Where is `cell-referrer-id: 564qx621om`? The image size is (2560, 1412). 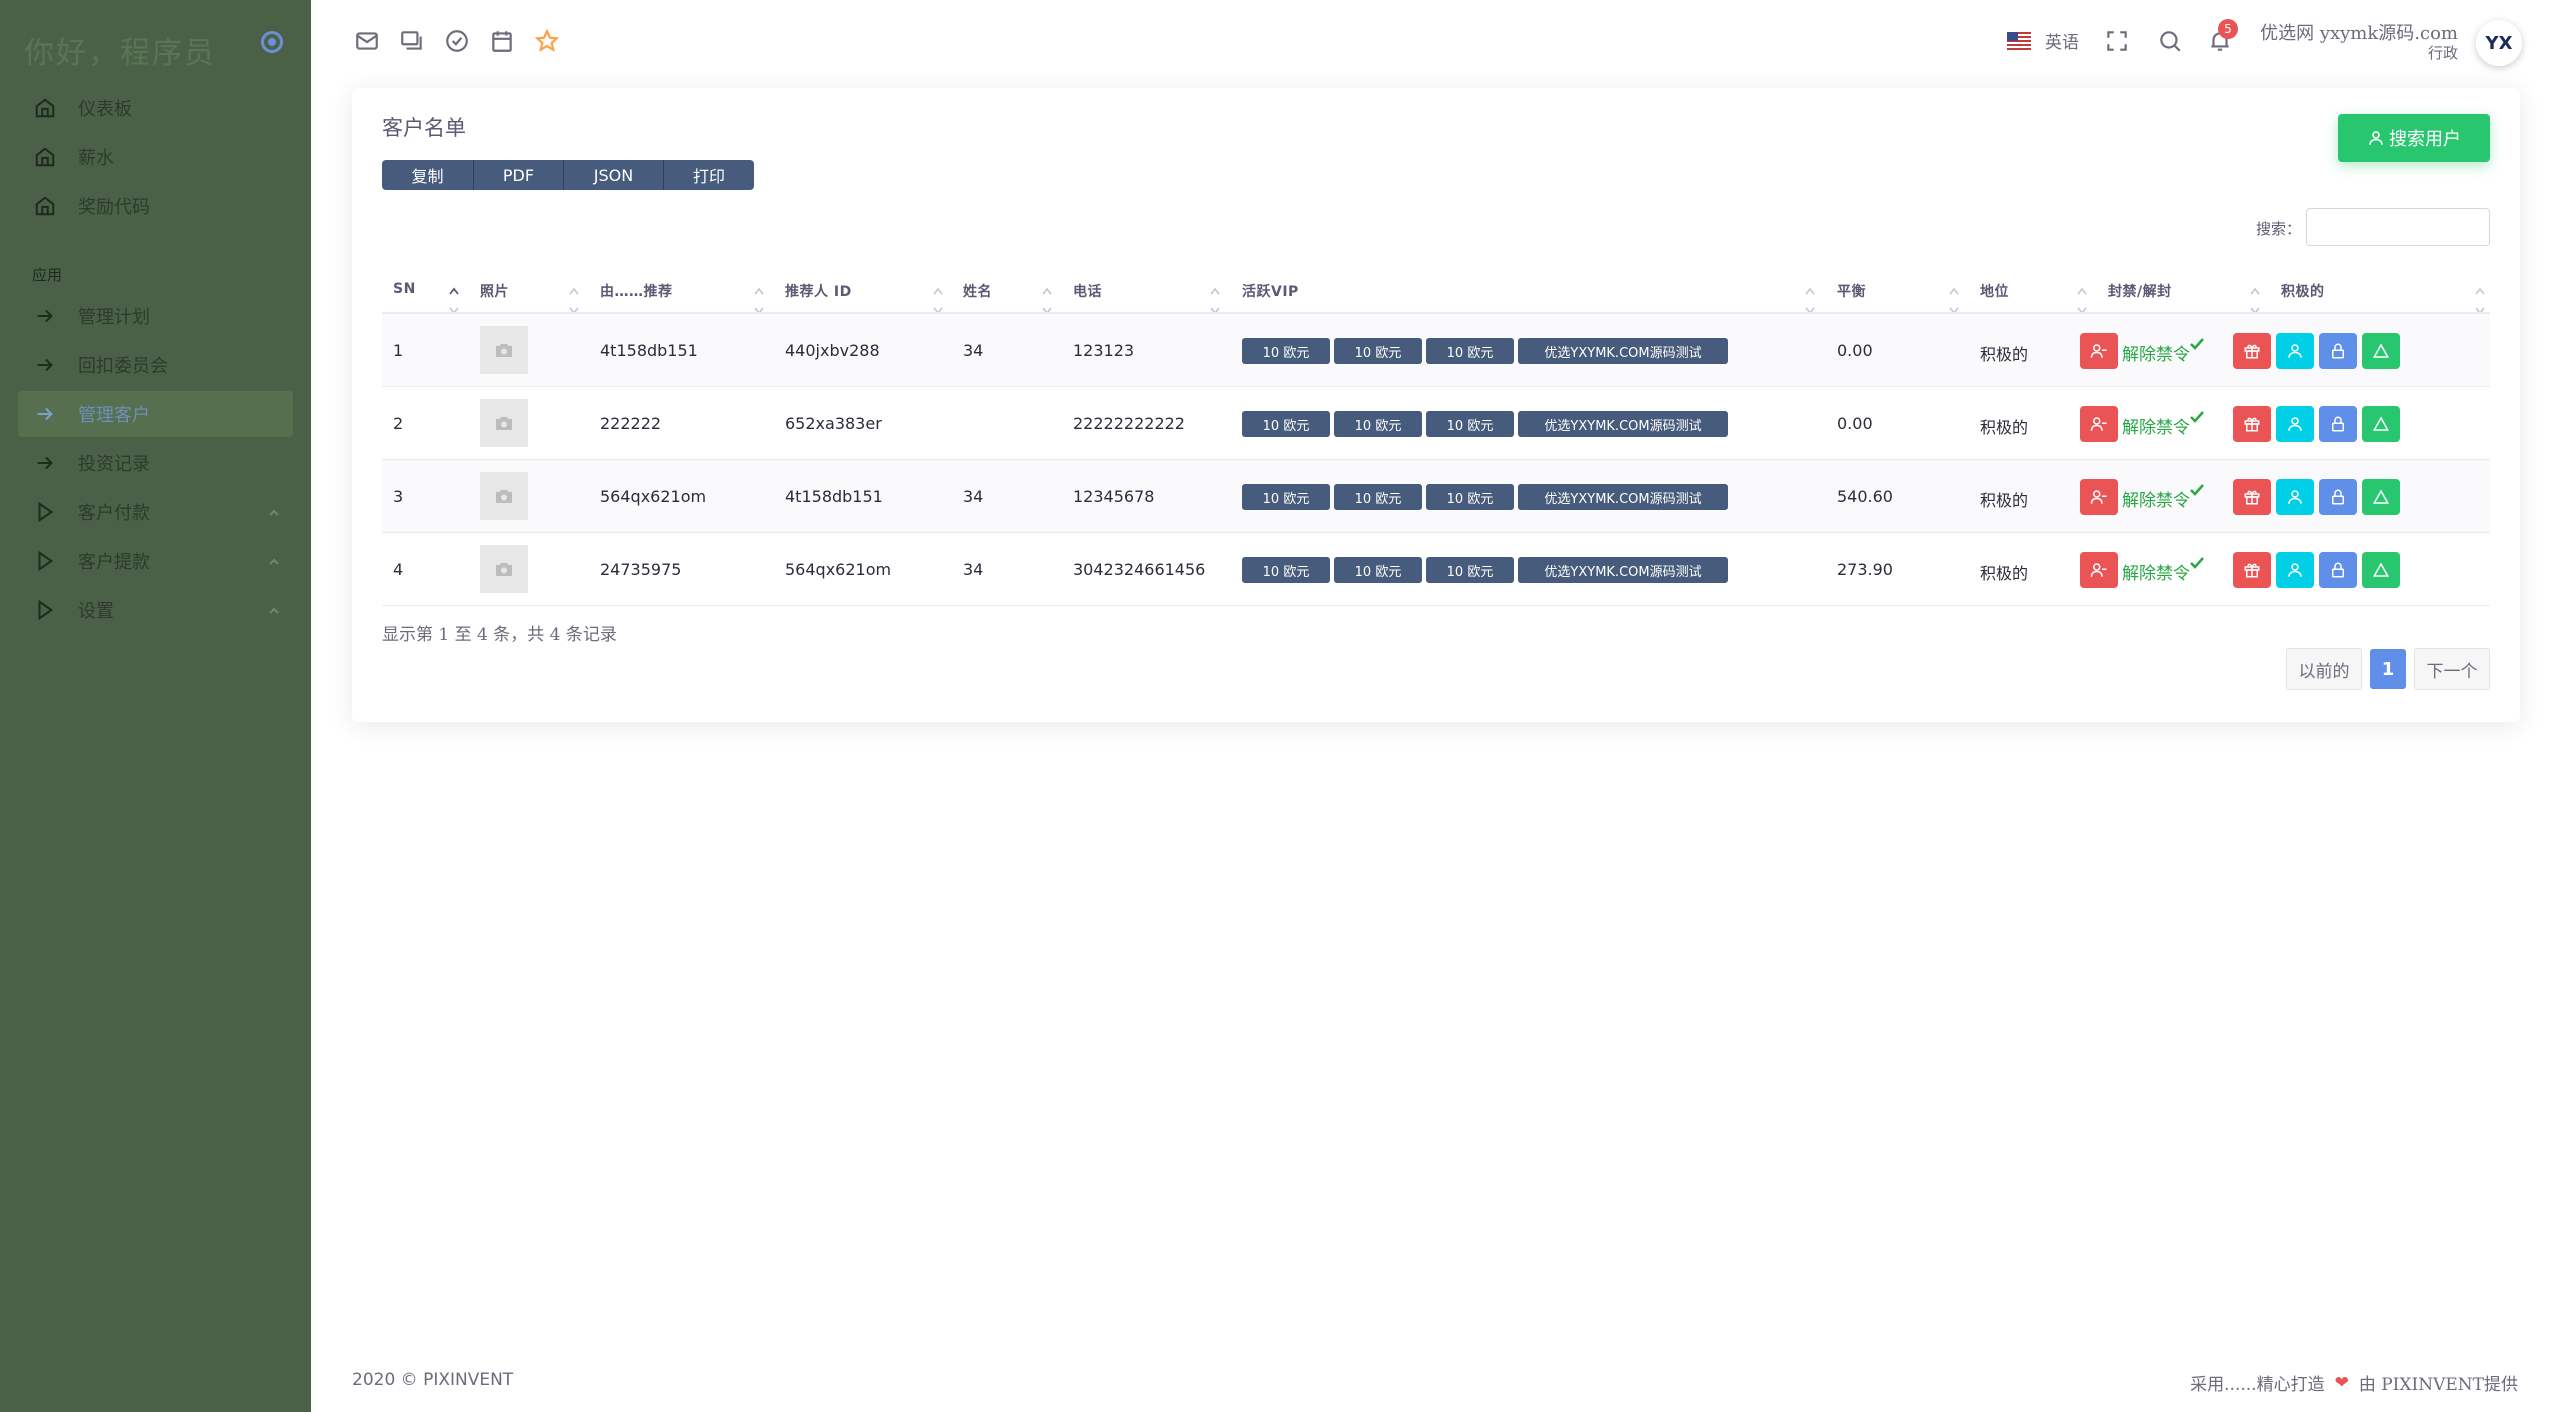
cell-referrer-id: 564qx621om is located at coordinates (838, 569).